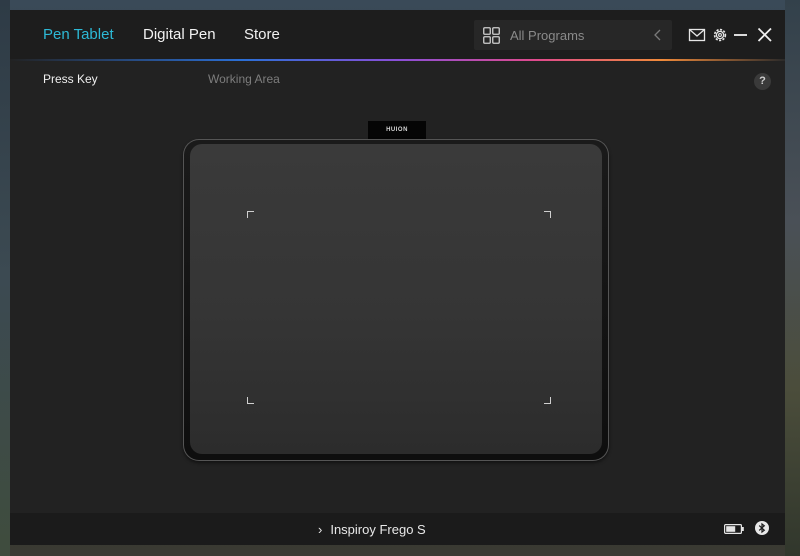  Describe the element at coordinates (720, 35) in the screenshot. I see `gear-icon` at that location.